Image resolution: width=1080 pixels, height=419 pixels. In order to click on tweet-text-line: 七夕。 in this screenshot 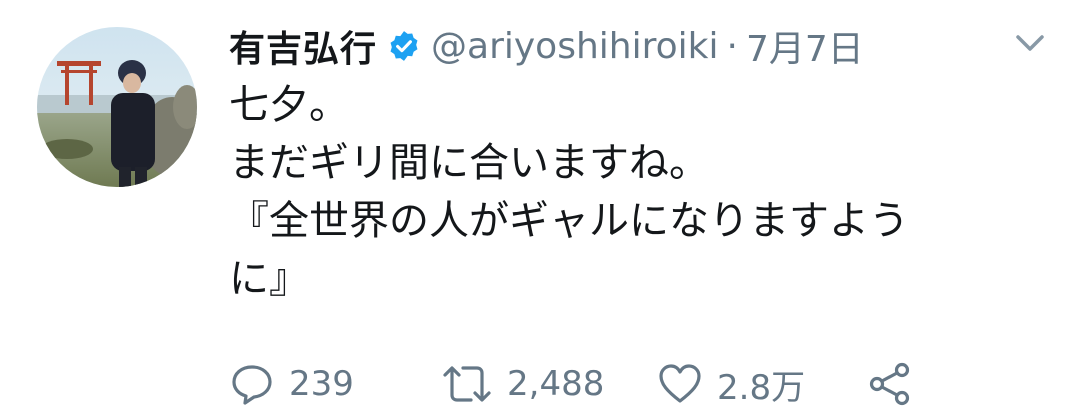, I will do `click(289, 105)`.